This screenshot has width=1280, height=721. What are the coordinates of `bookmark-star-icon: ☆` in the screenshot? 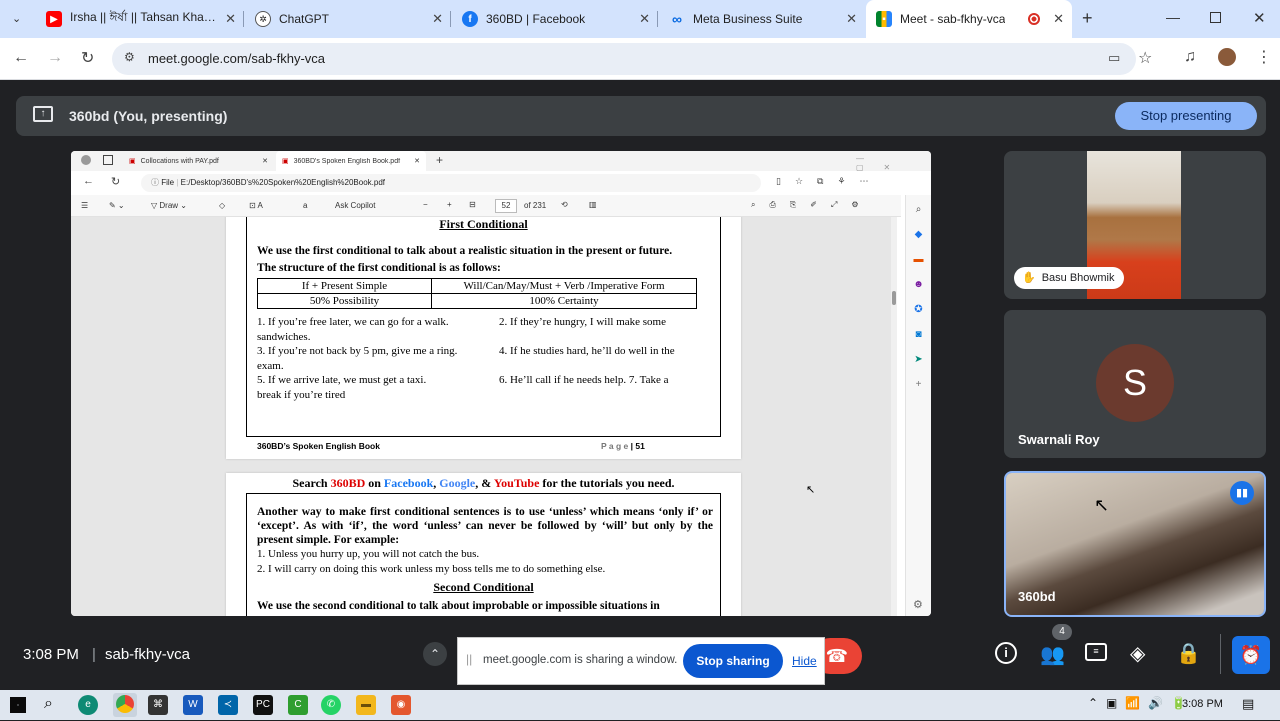 It's located at (1145, 58).